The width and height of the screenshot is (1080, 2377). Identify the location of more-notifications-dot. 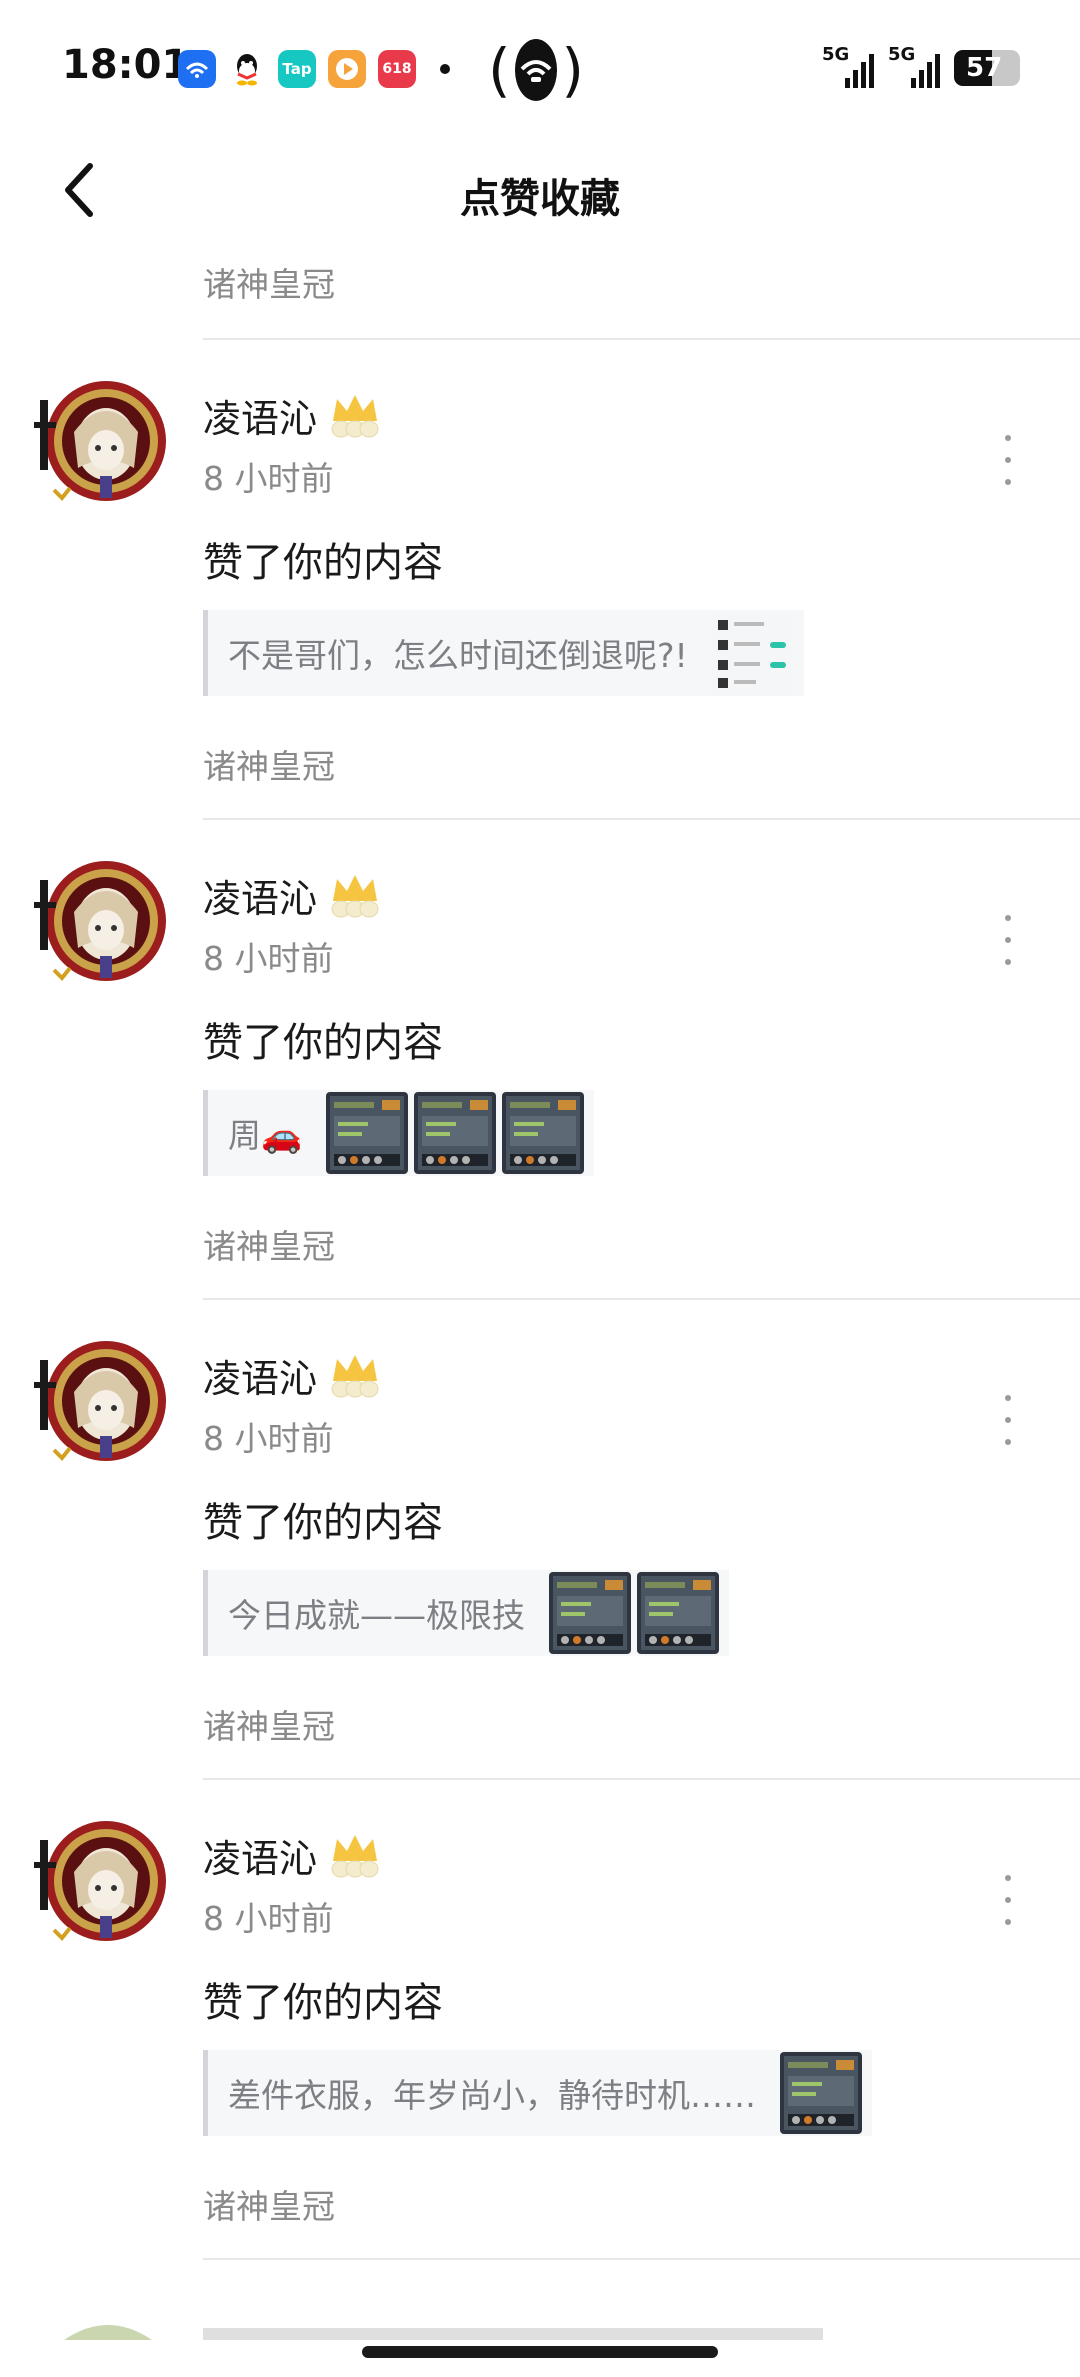
(445, 69).